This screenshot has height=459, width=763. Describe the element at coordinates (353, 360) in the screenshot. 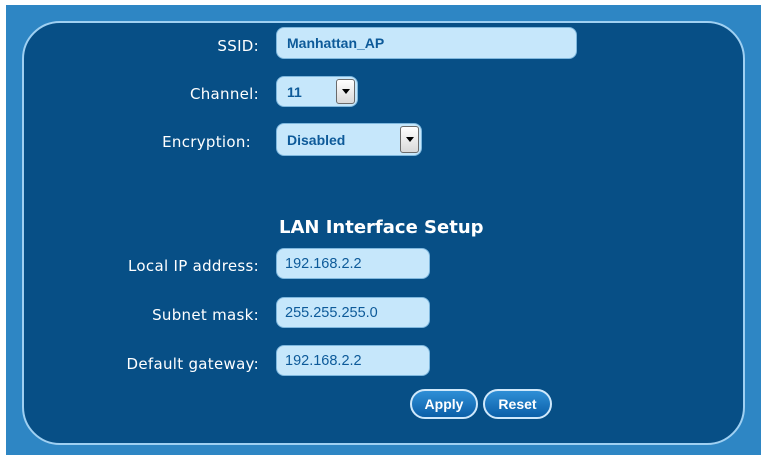

I see `default-gateway-input: 192.168.2.2` at that location.